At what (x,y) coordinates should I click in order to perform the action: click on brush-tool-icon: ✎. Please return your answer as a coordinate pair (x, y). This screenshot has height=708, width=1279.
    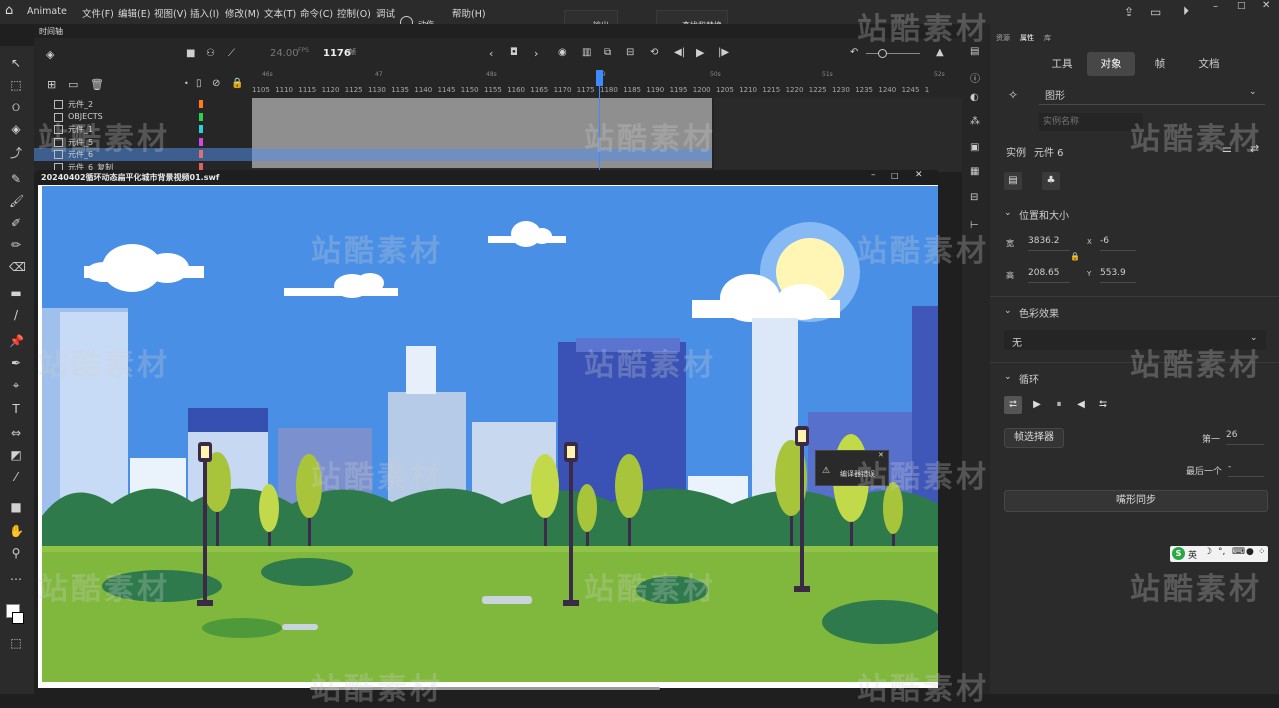
    Looking at the image, I should click on (16, 179).